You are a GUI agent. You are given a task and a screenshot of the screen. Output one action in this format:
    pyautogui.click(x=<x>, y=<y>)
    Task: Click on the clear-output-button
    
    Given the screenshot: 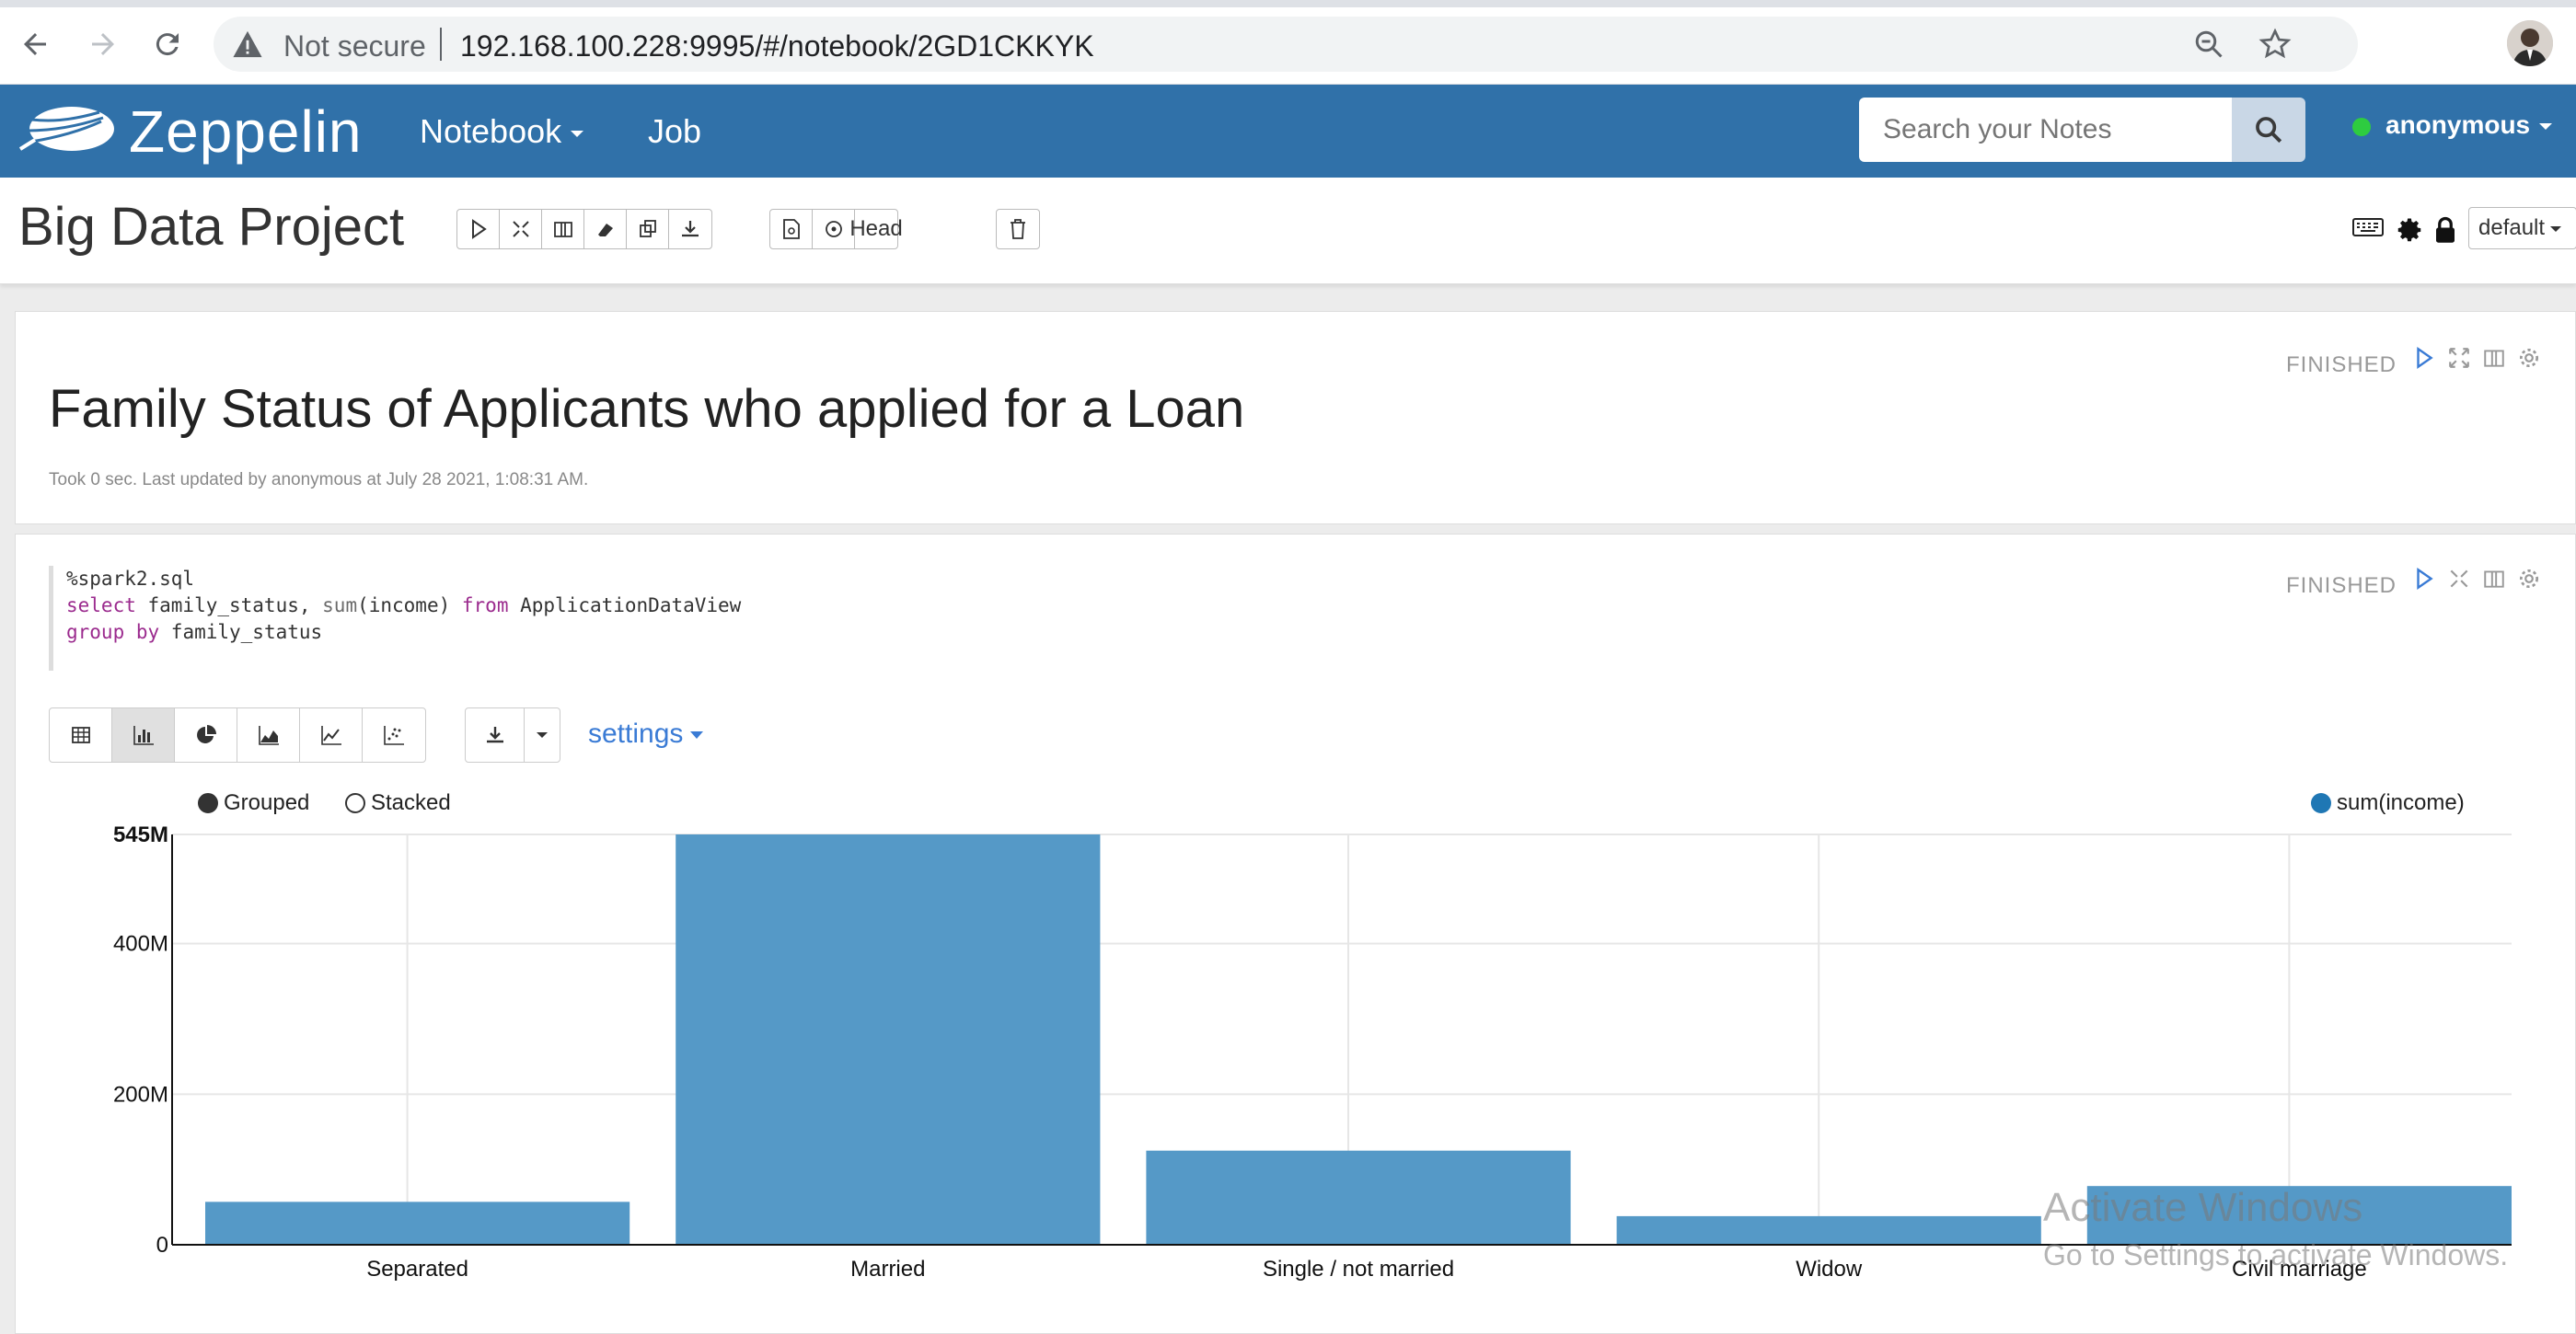 What is the action you would take?
    pyautogui.click(x=605, y=229)
    